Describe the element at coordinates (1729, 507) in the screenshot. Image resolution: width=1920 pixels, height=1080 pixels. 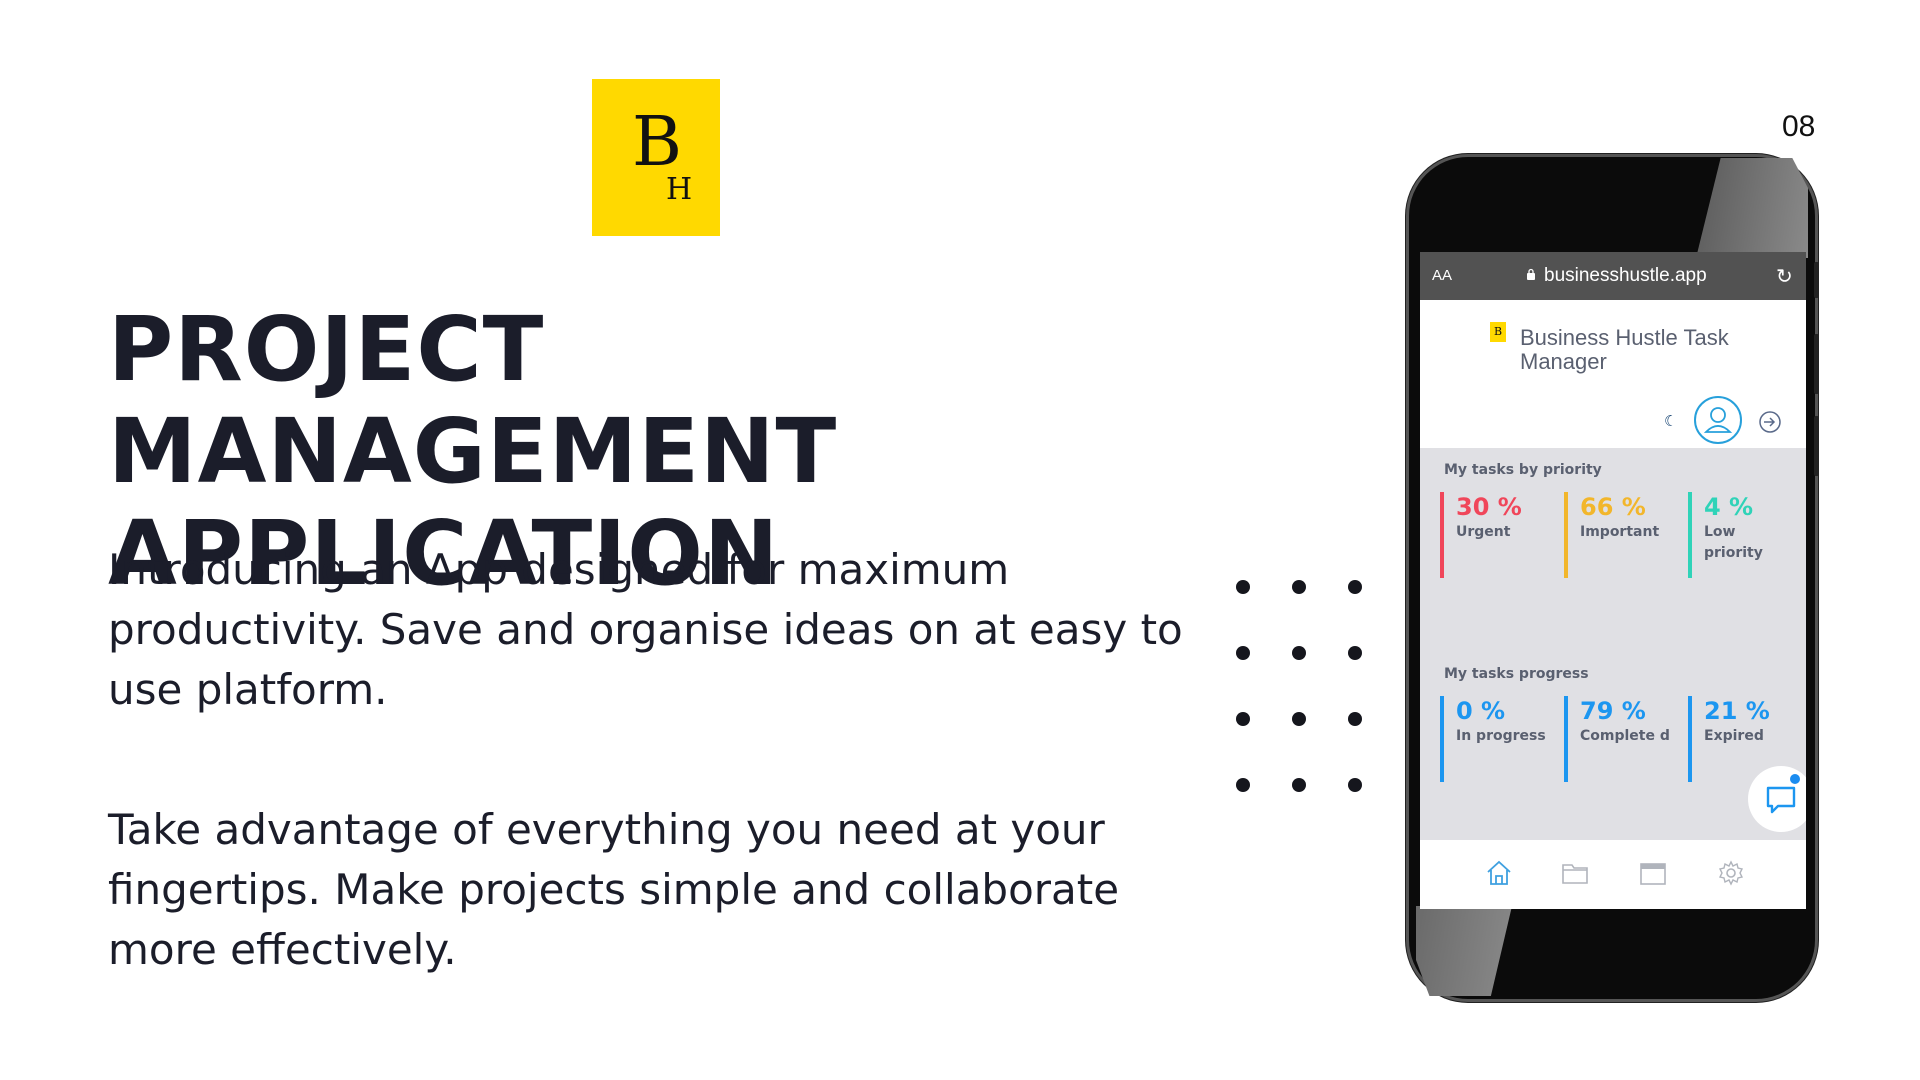
I see `stat-value: 4 %` at that location.